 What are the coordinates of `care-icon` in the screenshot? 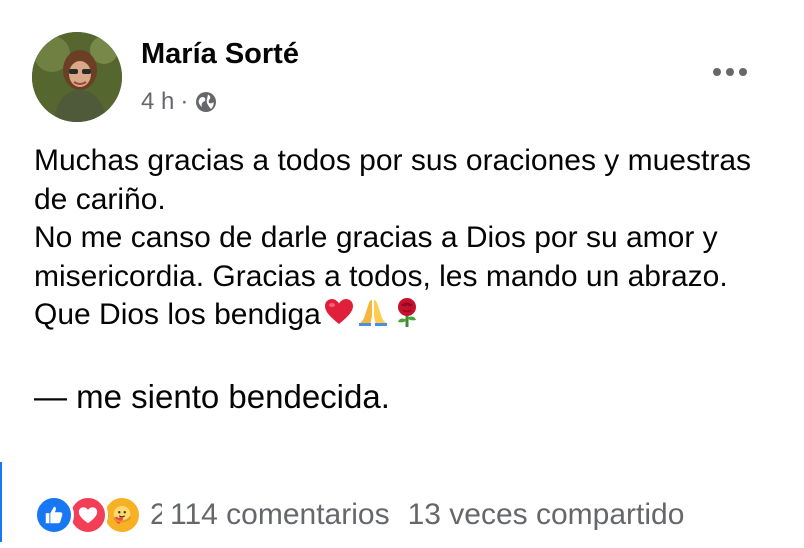 It's located at (122, 515).